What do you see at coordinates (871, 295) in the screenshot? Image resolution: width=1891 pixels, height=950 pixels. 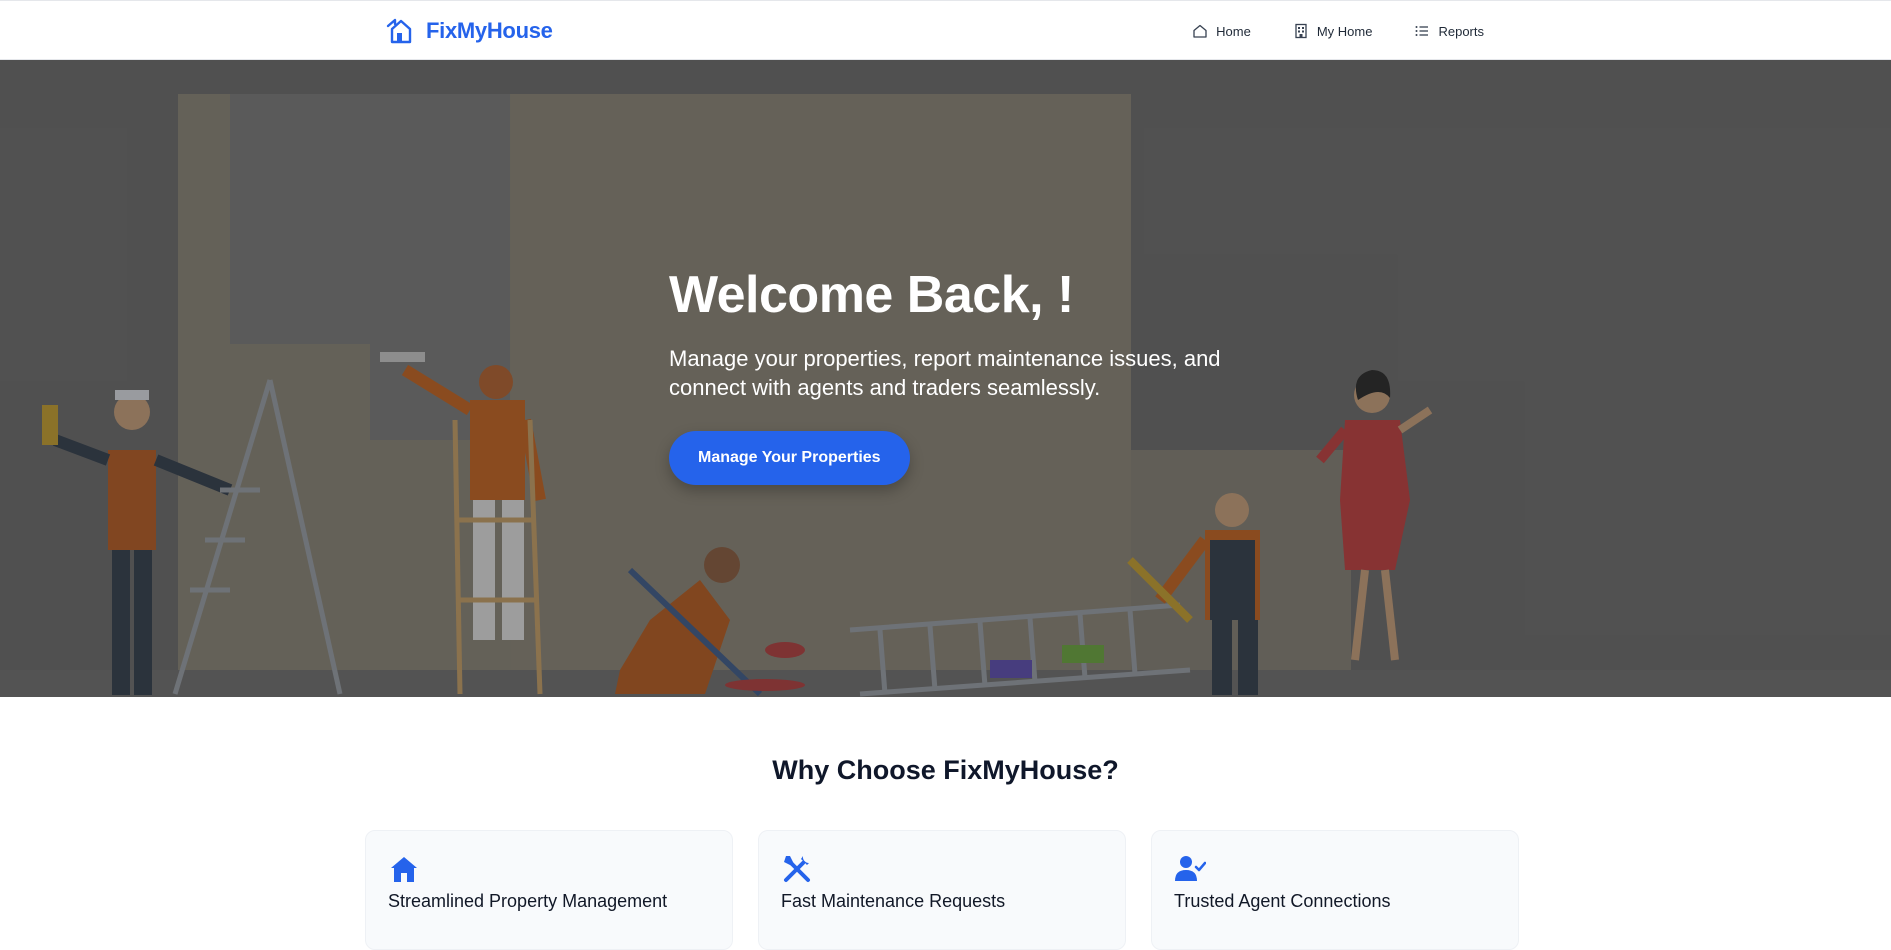 I see `hero-title: Welcome Back, !` at bounding box center [871, 295].